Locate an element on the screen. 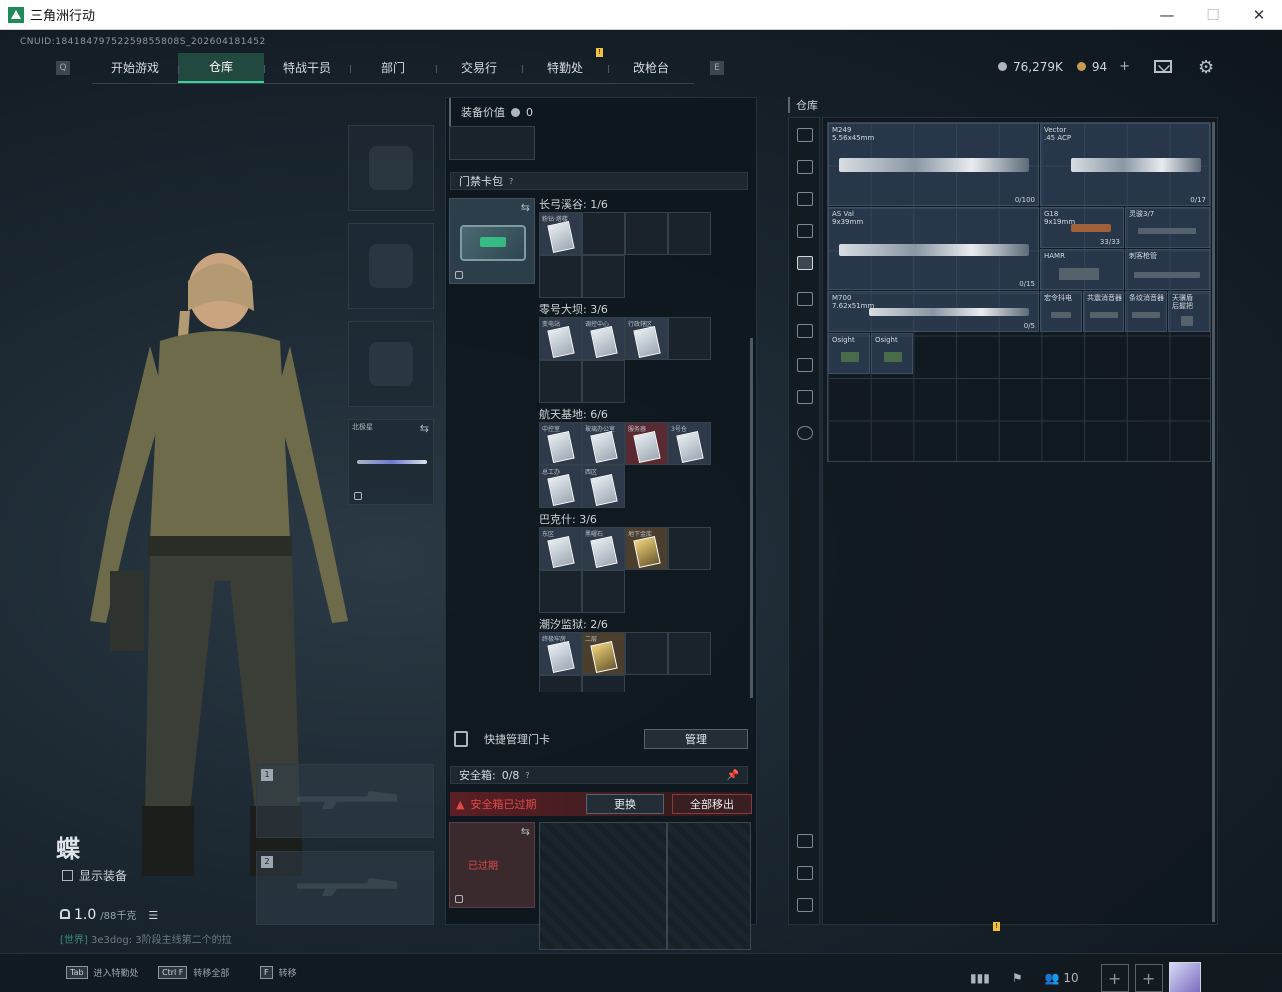 This screenshot has width=1282, height=992. flag-icon: ⚑ is located at coordinates (1017, 978).